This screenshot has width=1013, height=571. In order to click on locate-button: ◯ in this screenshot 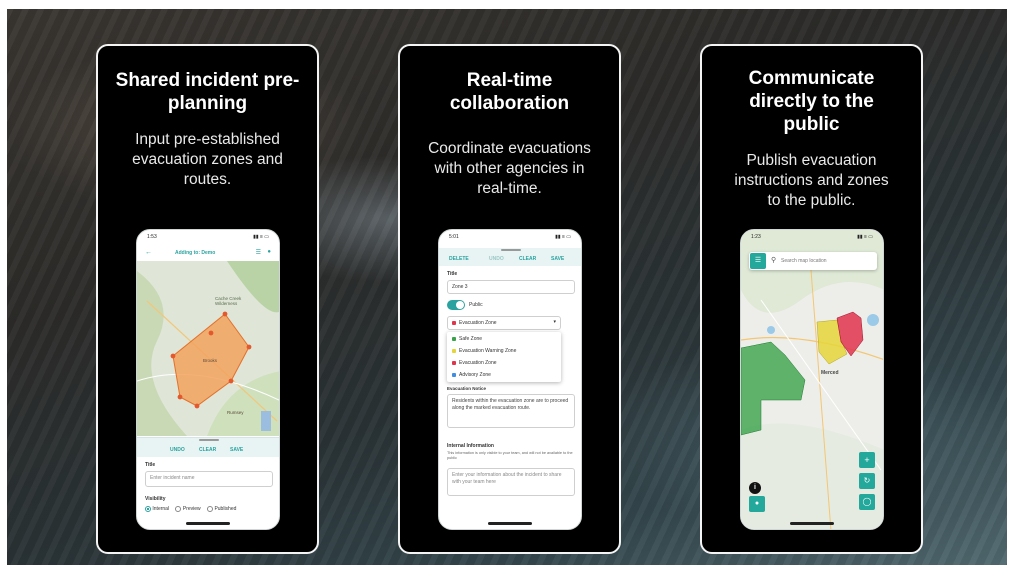, I will do `click(867, 502)`.